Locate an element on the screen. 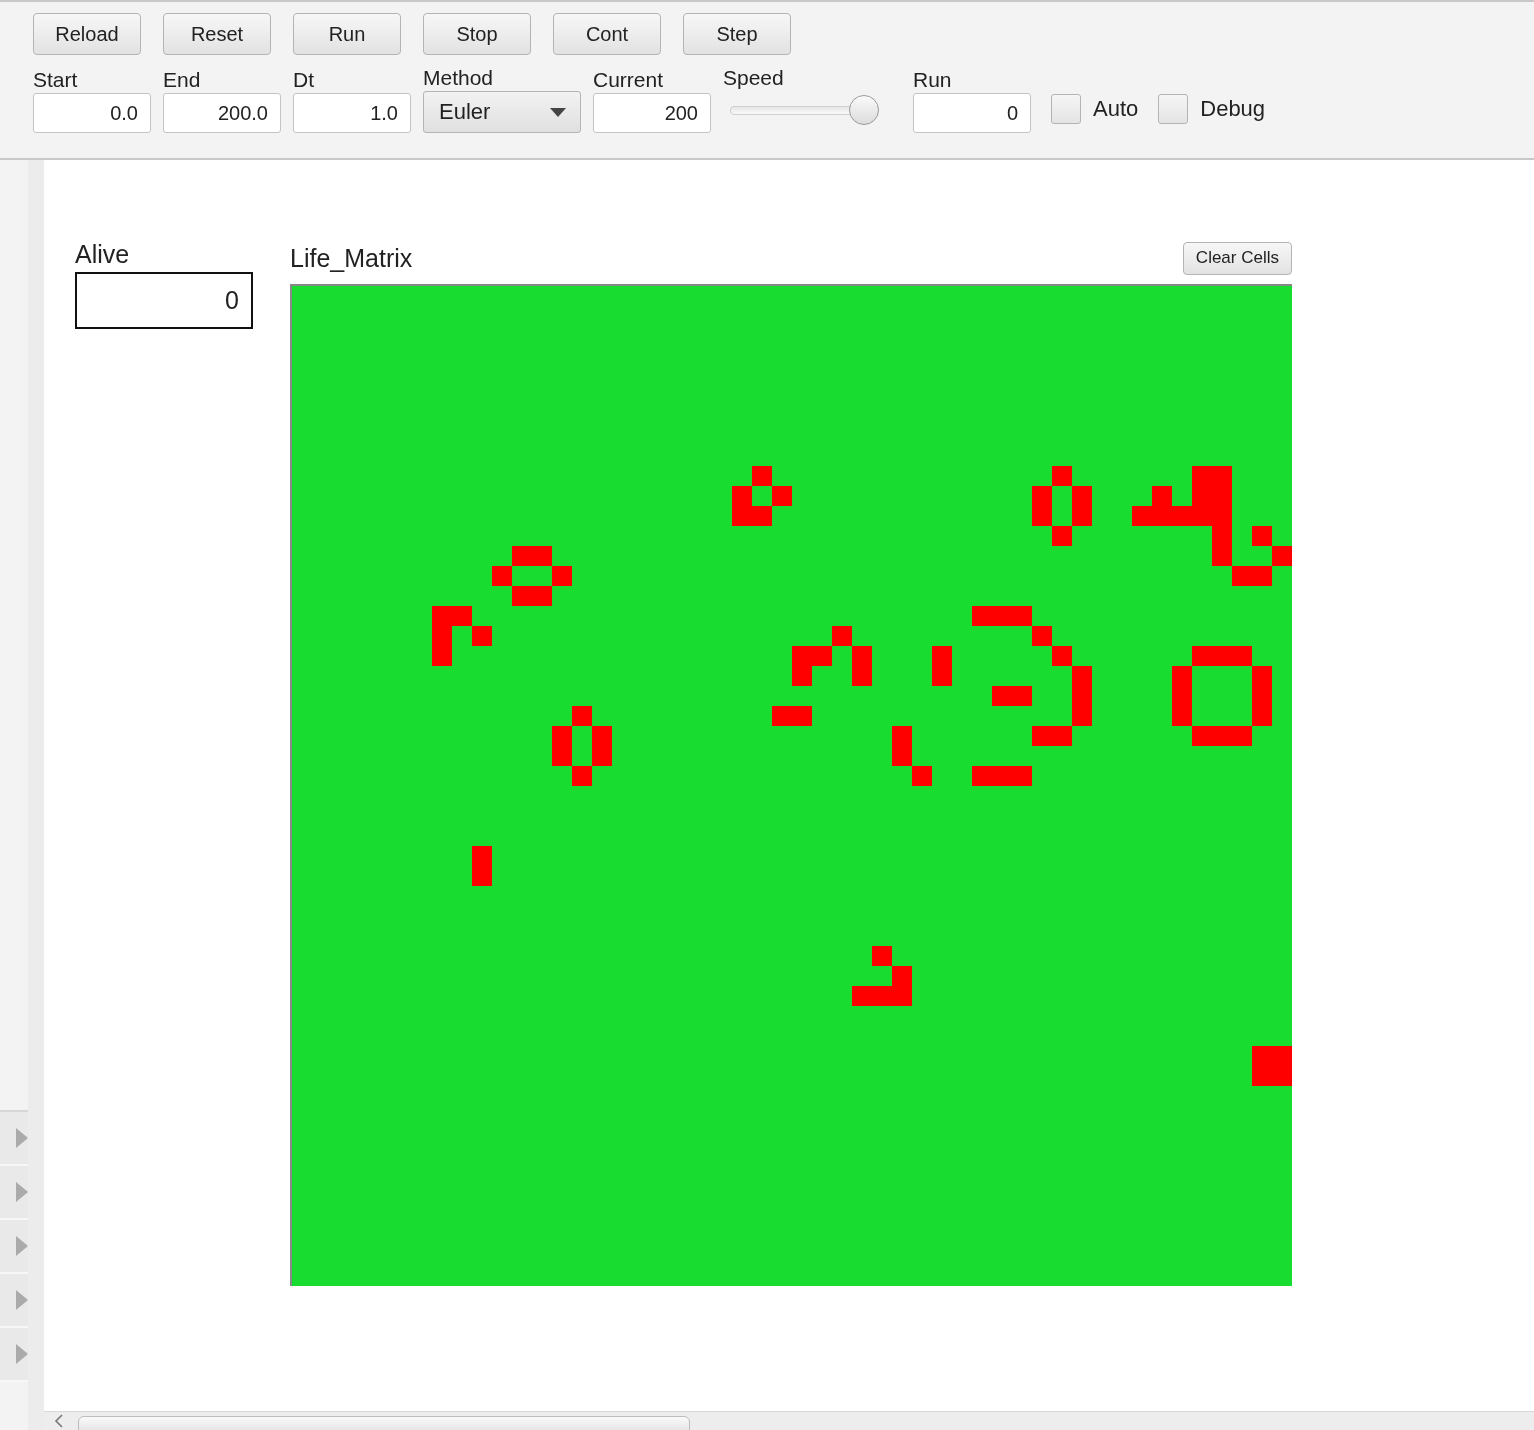 This screenshot has width=1534, height=1430. toolbar-button: Reload is located at coordinates (87, 34).